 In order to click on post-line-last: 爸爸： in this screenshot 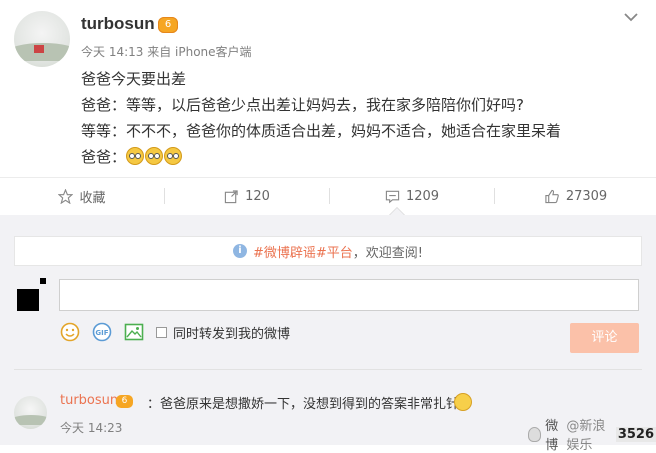, I will do `click(321, 157)`.